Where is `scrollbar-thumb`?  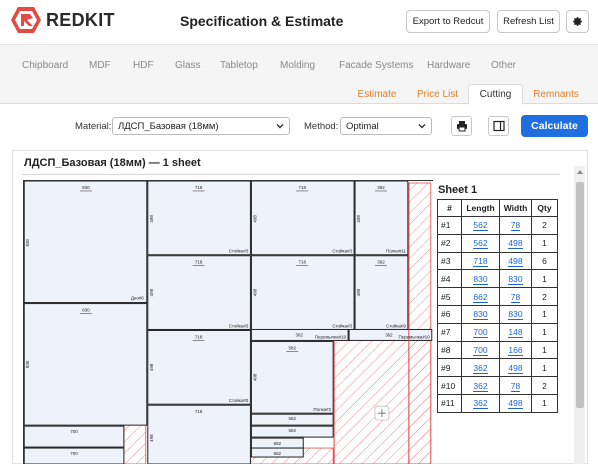 scrollbar-thumb is located at coordinates (580, 295).